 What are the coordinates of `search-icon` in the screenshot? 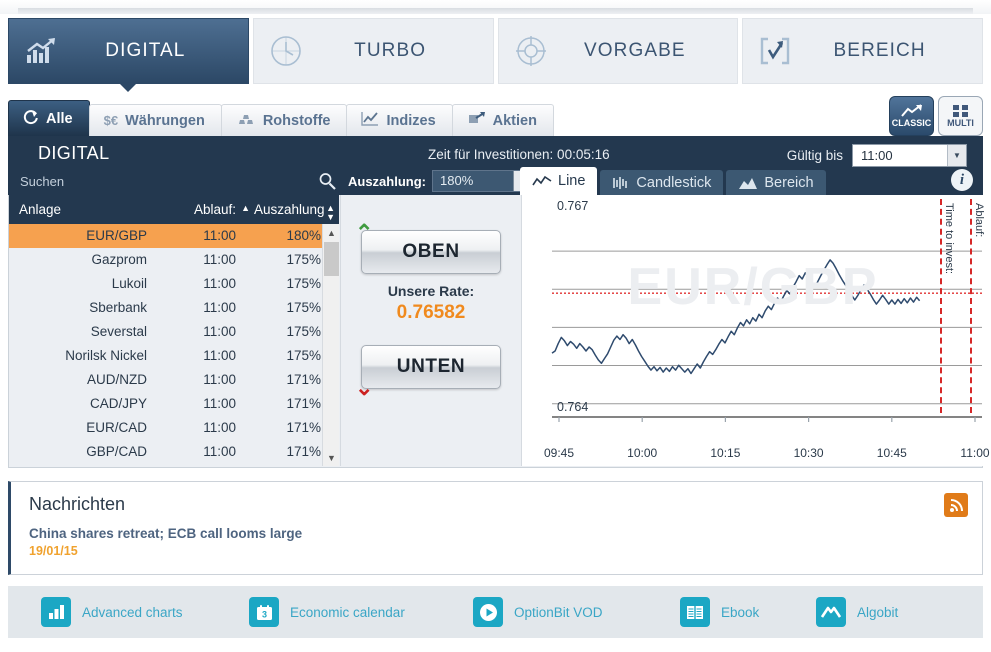 It's located at (327, 183).